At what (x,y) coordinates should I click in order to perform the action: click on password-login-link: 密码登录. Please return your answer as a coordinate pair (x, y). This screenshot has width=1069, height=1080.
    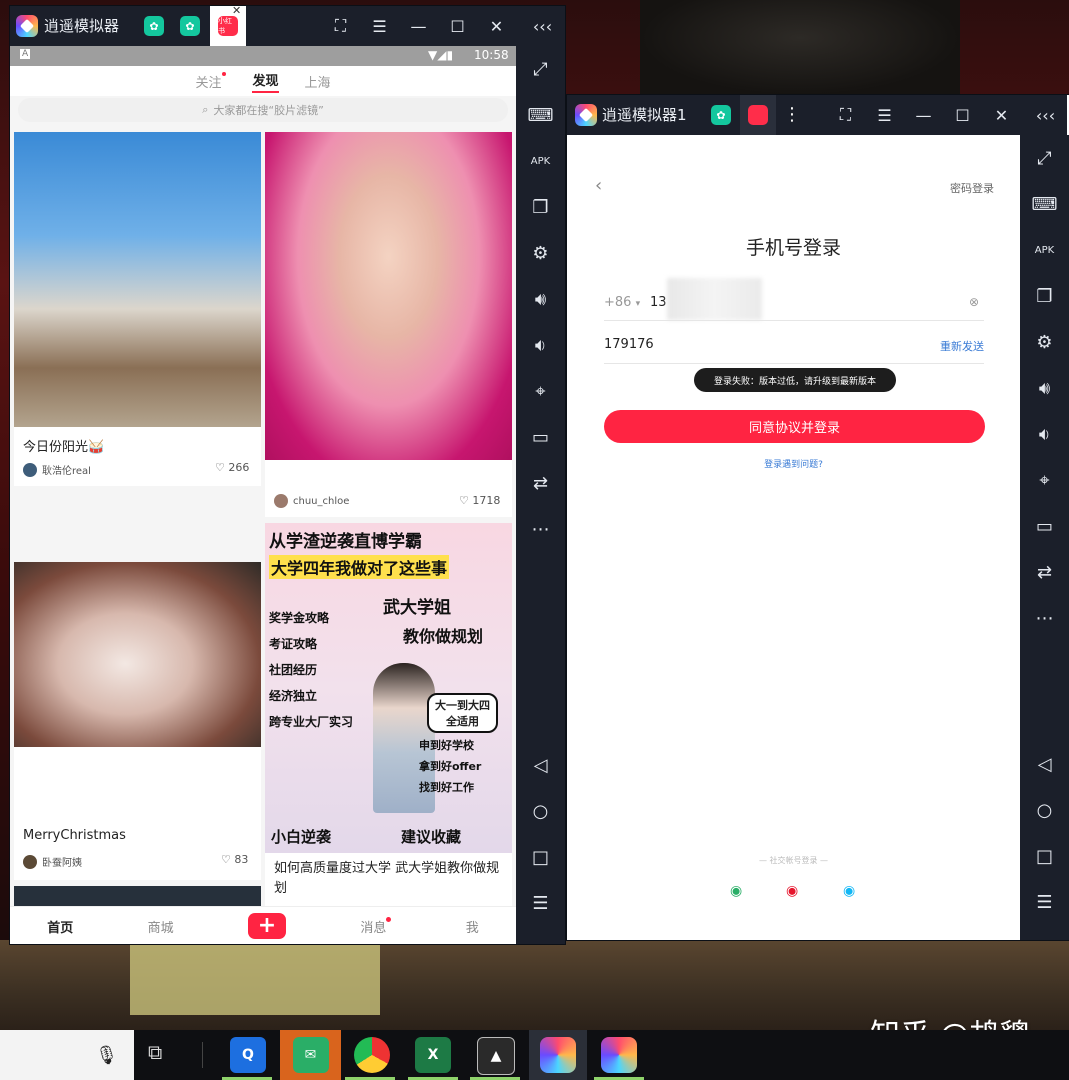
    Looking at the image, I should click on (972, 188).